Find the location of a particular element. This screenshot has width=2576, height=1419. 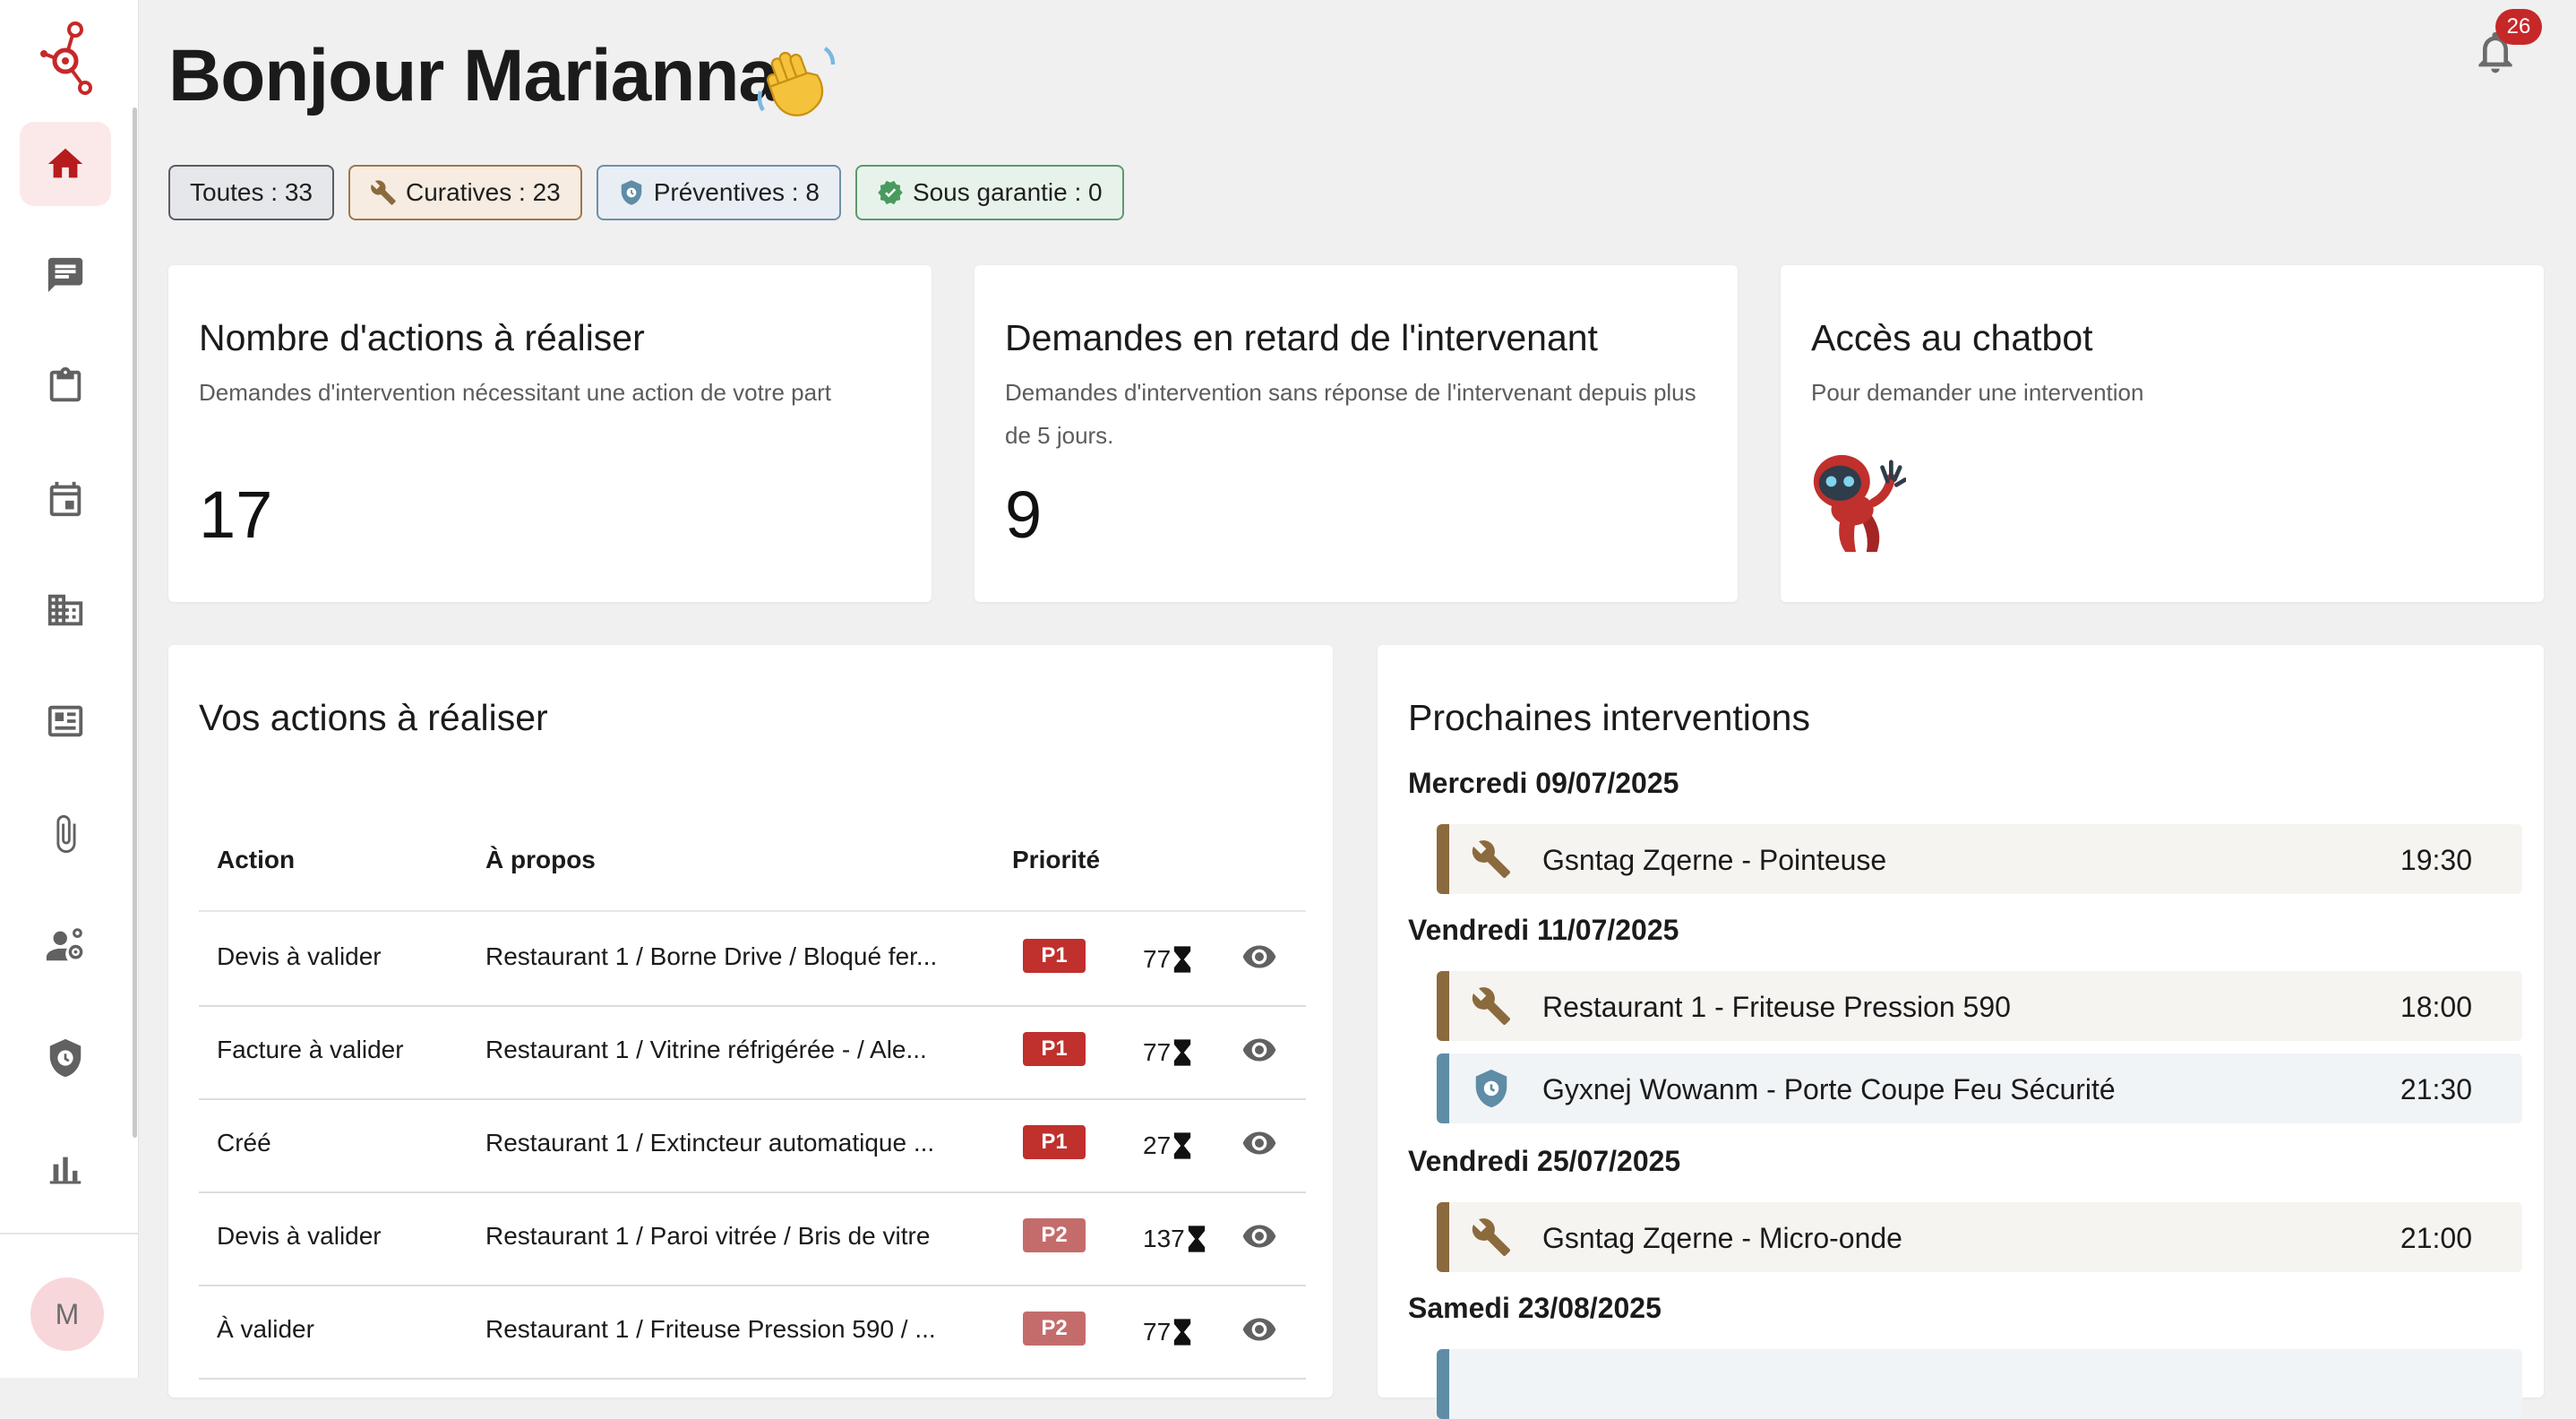

clipboard-icon is located at coordinates (65, 384).